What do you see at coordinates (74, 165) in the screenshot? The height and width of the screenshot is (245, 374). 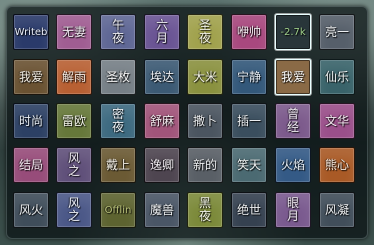 I see `raid-member-26: 风之` at bounding box center [74, 165].